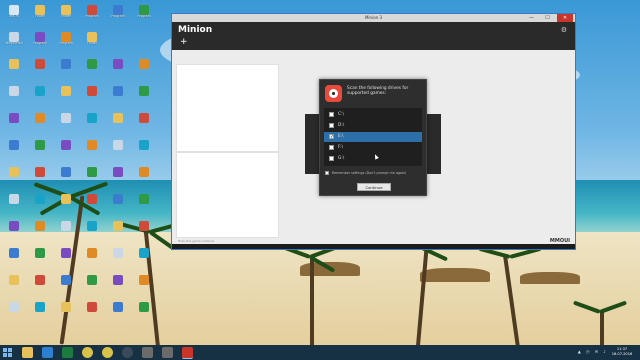 This screenshot has width=640, height=360. Describe the element at coordinates (593, 351) in the screenshot. I see `system-tray: ▲ ◷ ✉ ♪` at that location.